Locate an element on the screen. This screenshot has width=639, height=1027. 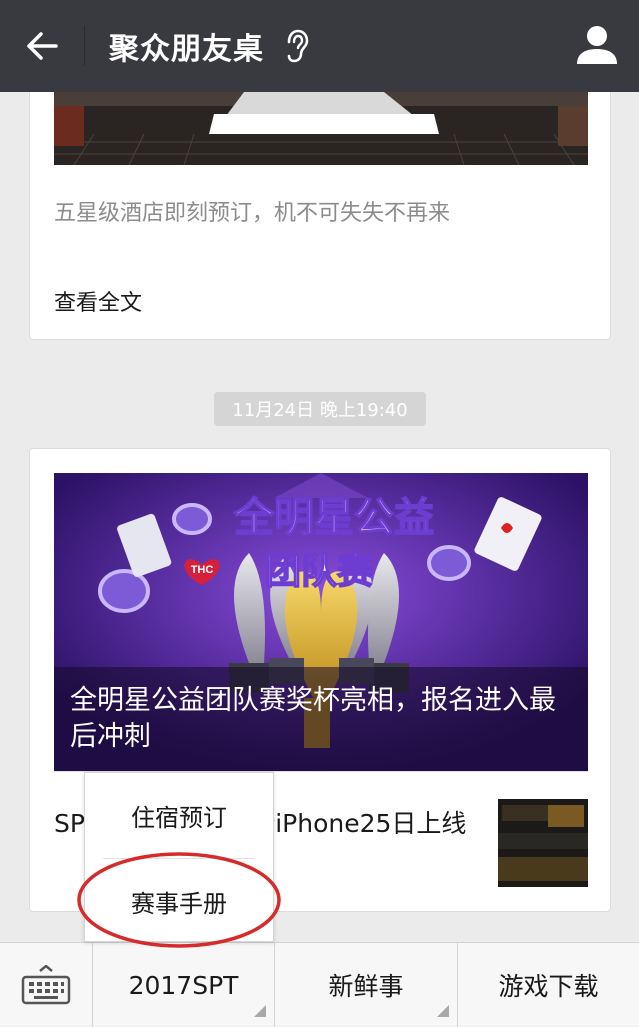
keyboard-toggle-button is located at coordinates (46, 985).